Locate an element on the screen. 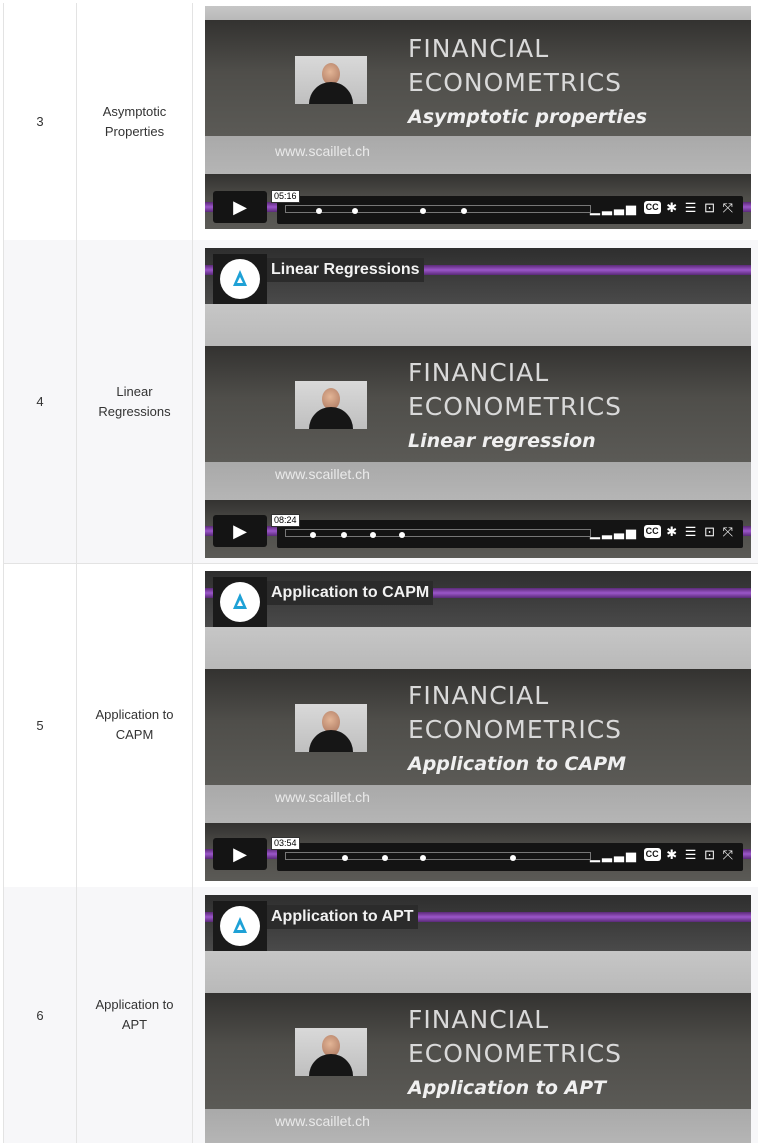 The height and width of the screenshot is (1143, 758). time-tooltip: 08:24 is located at coordinates (285, 520).